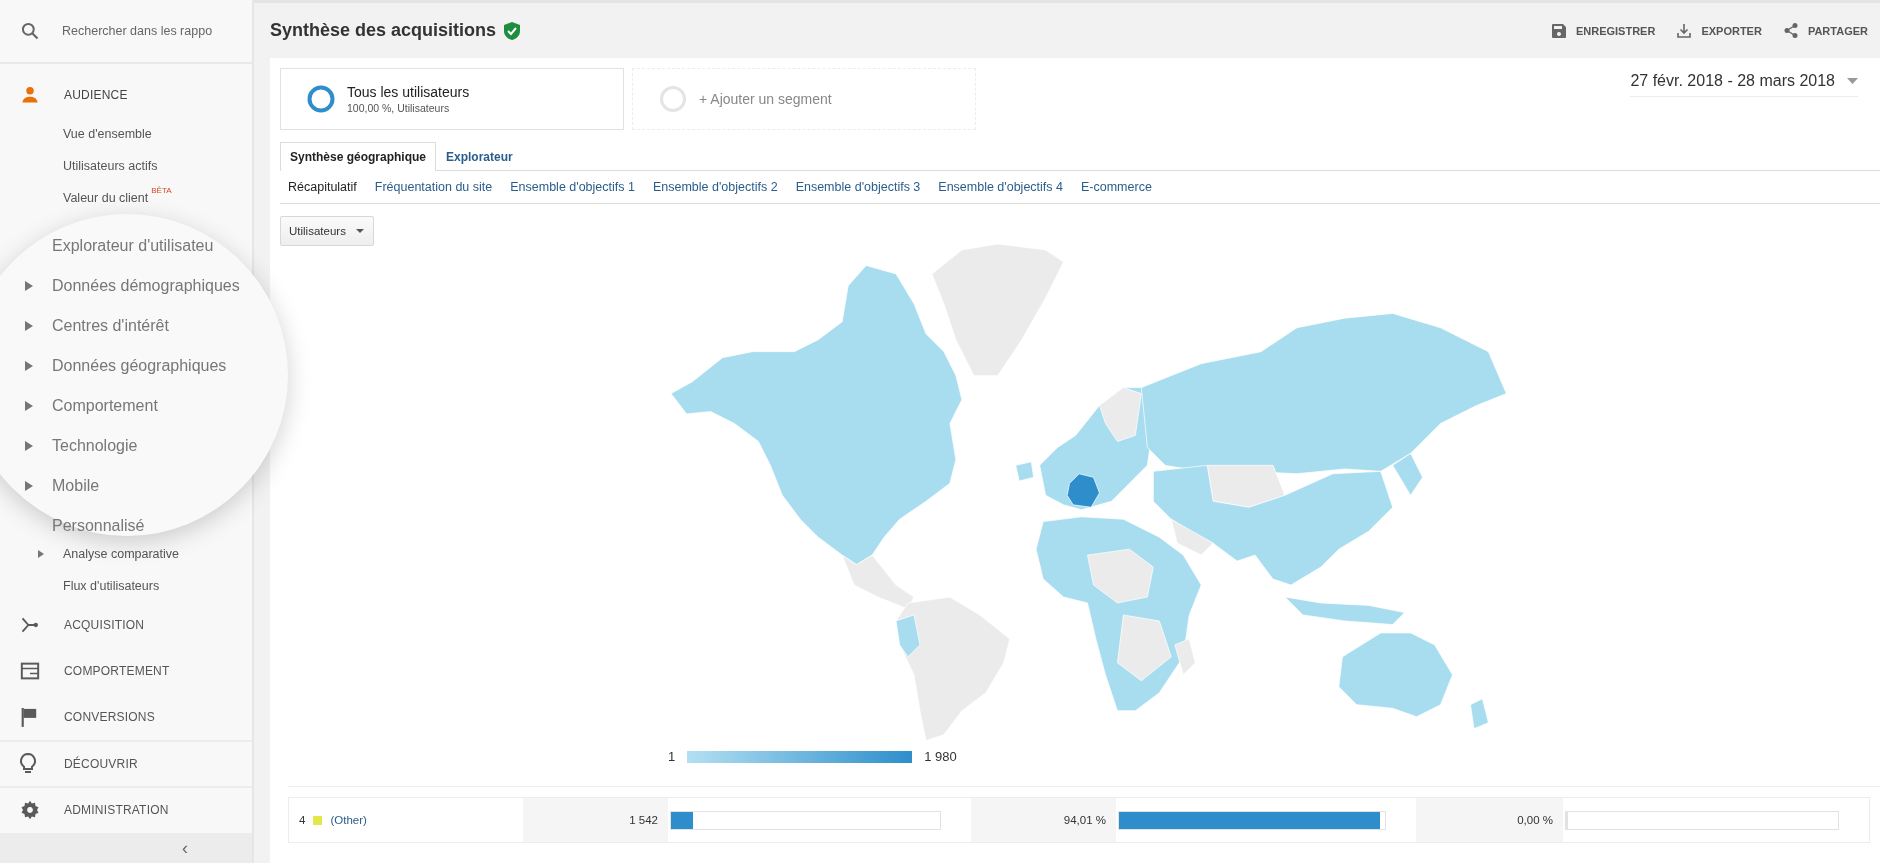 Image resolution: width=1880 pixels, height=863 pixels. Describe the element at coordinates (1684, 30) in the screenshot. I see `download-icon` at that location.